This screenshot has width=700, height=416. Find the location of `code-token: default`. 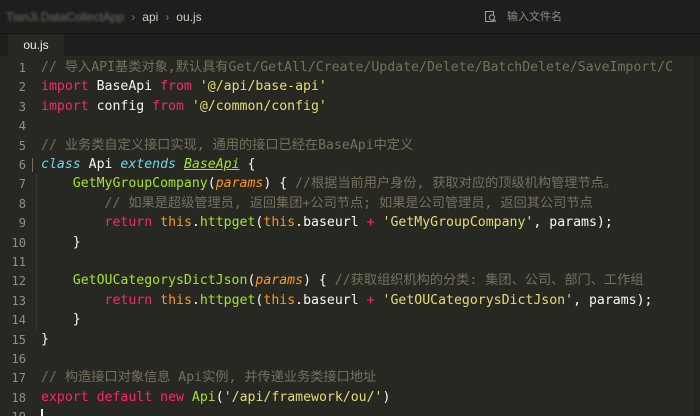

code-token: default is located at coordinates (124, 397).